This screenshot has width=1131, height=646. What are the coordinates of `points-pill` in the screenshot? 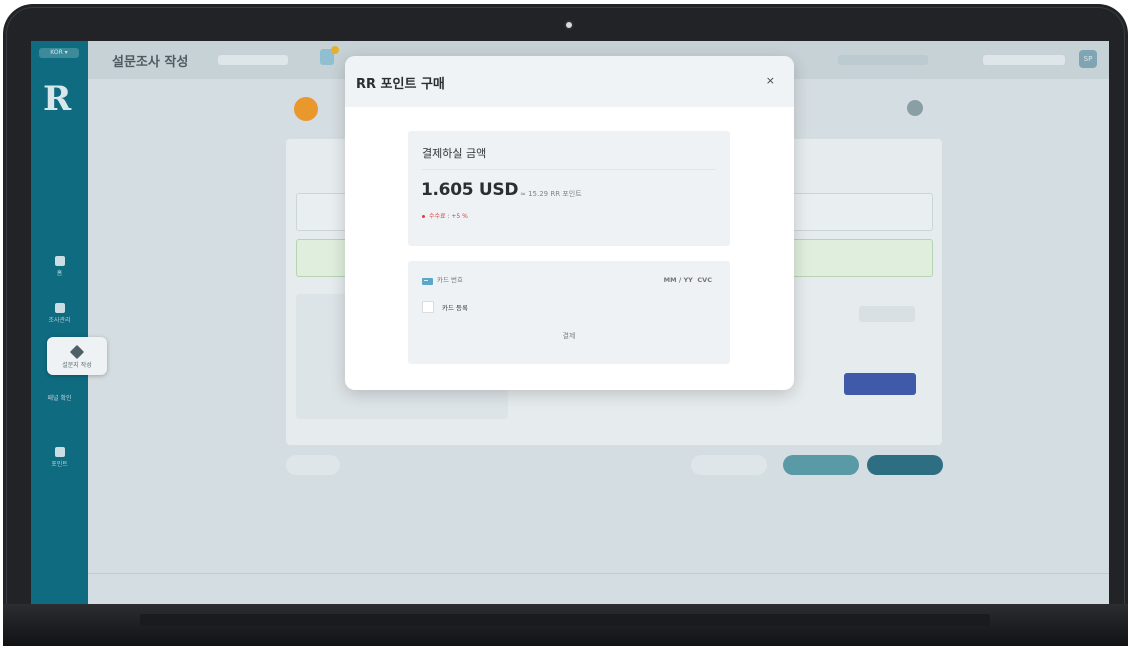 It's located at (883, 60).